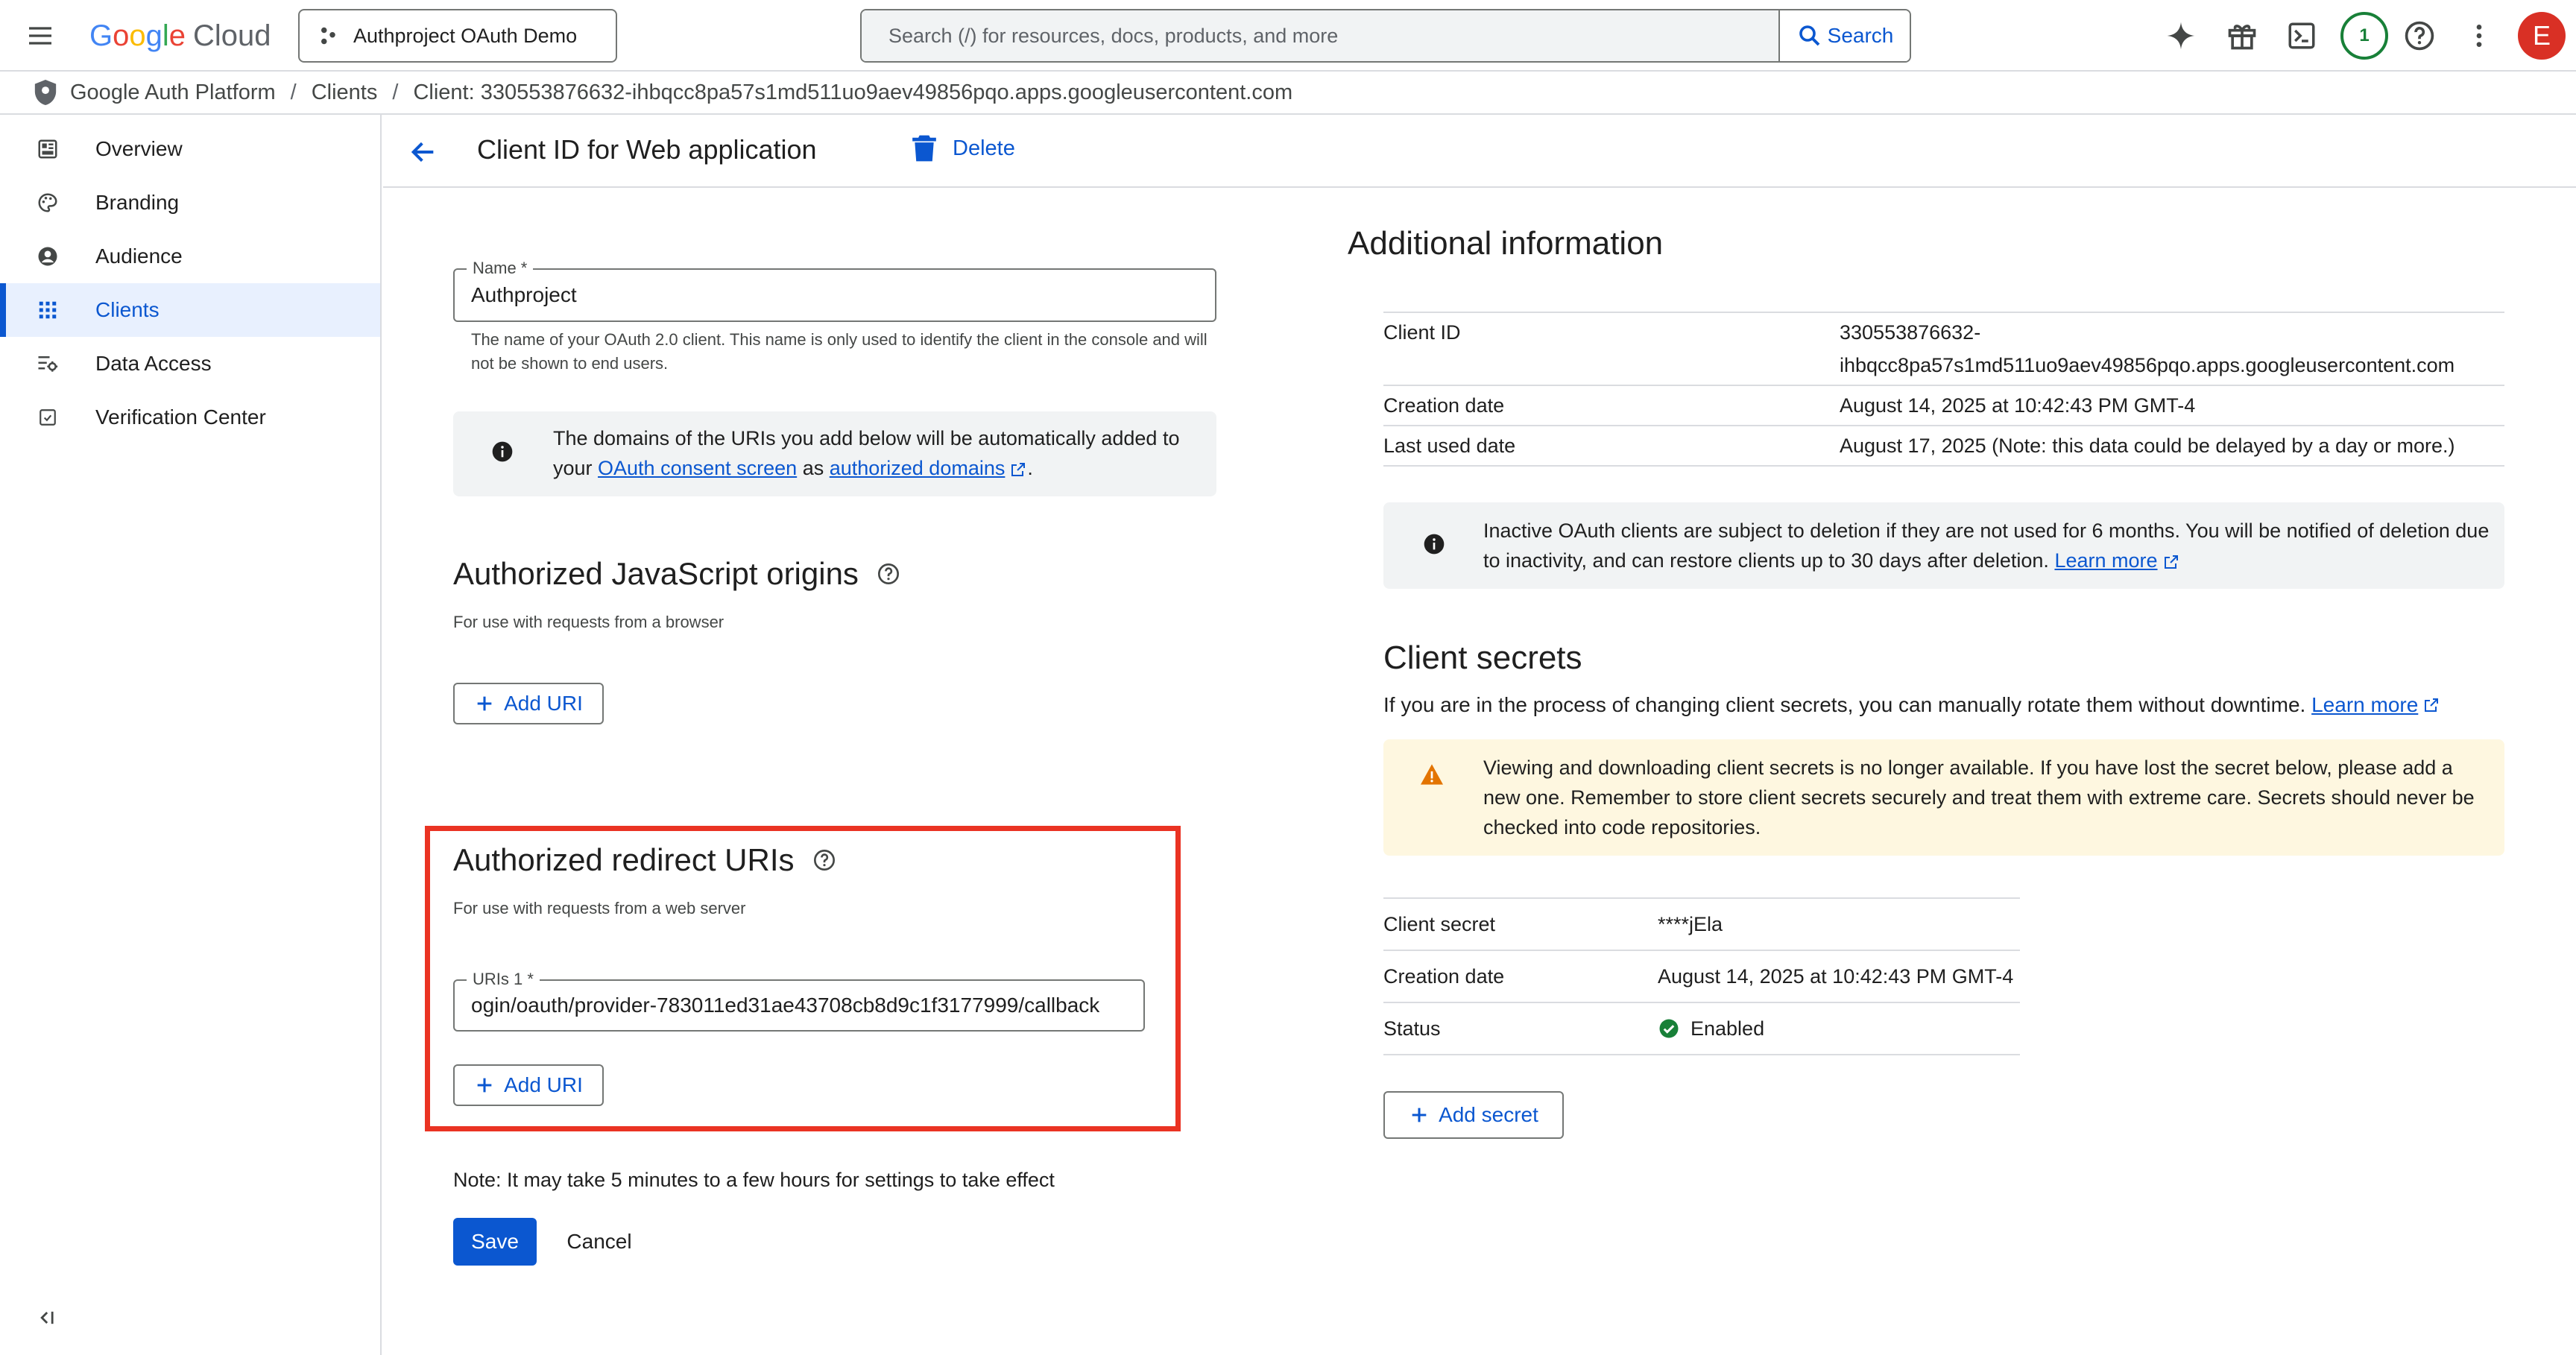 The height and width of the screenshot is (1355, 2576). I want to click on cloud-shell-icon, so click(2302, 36).